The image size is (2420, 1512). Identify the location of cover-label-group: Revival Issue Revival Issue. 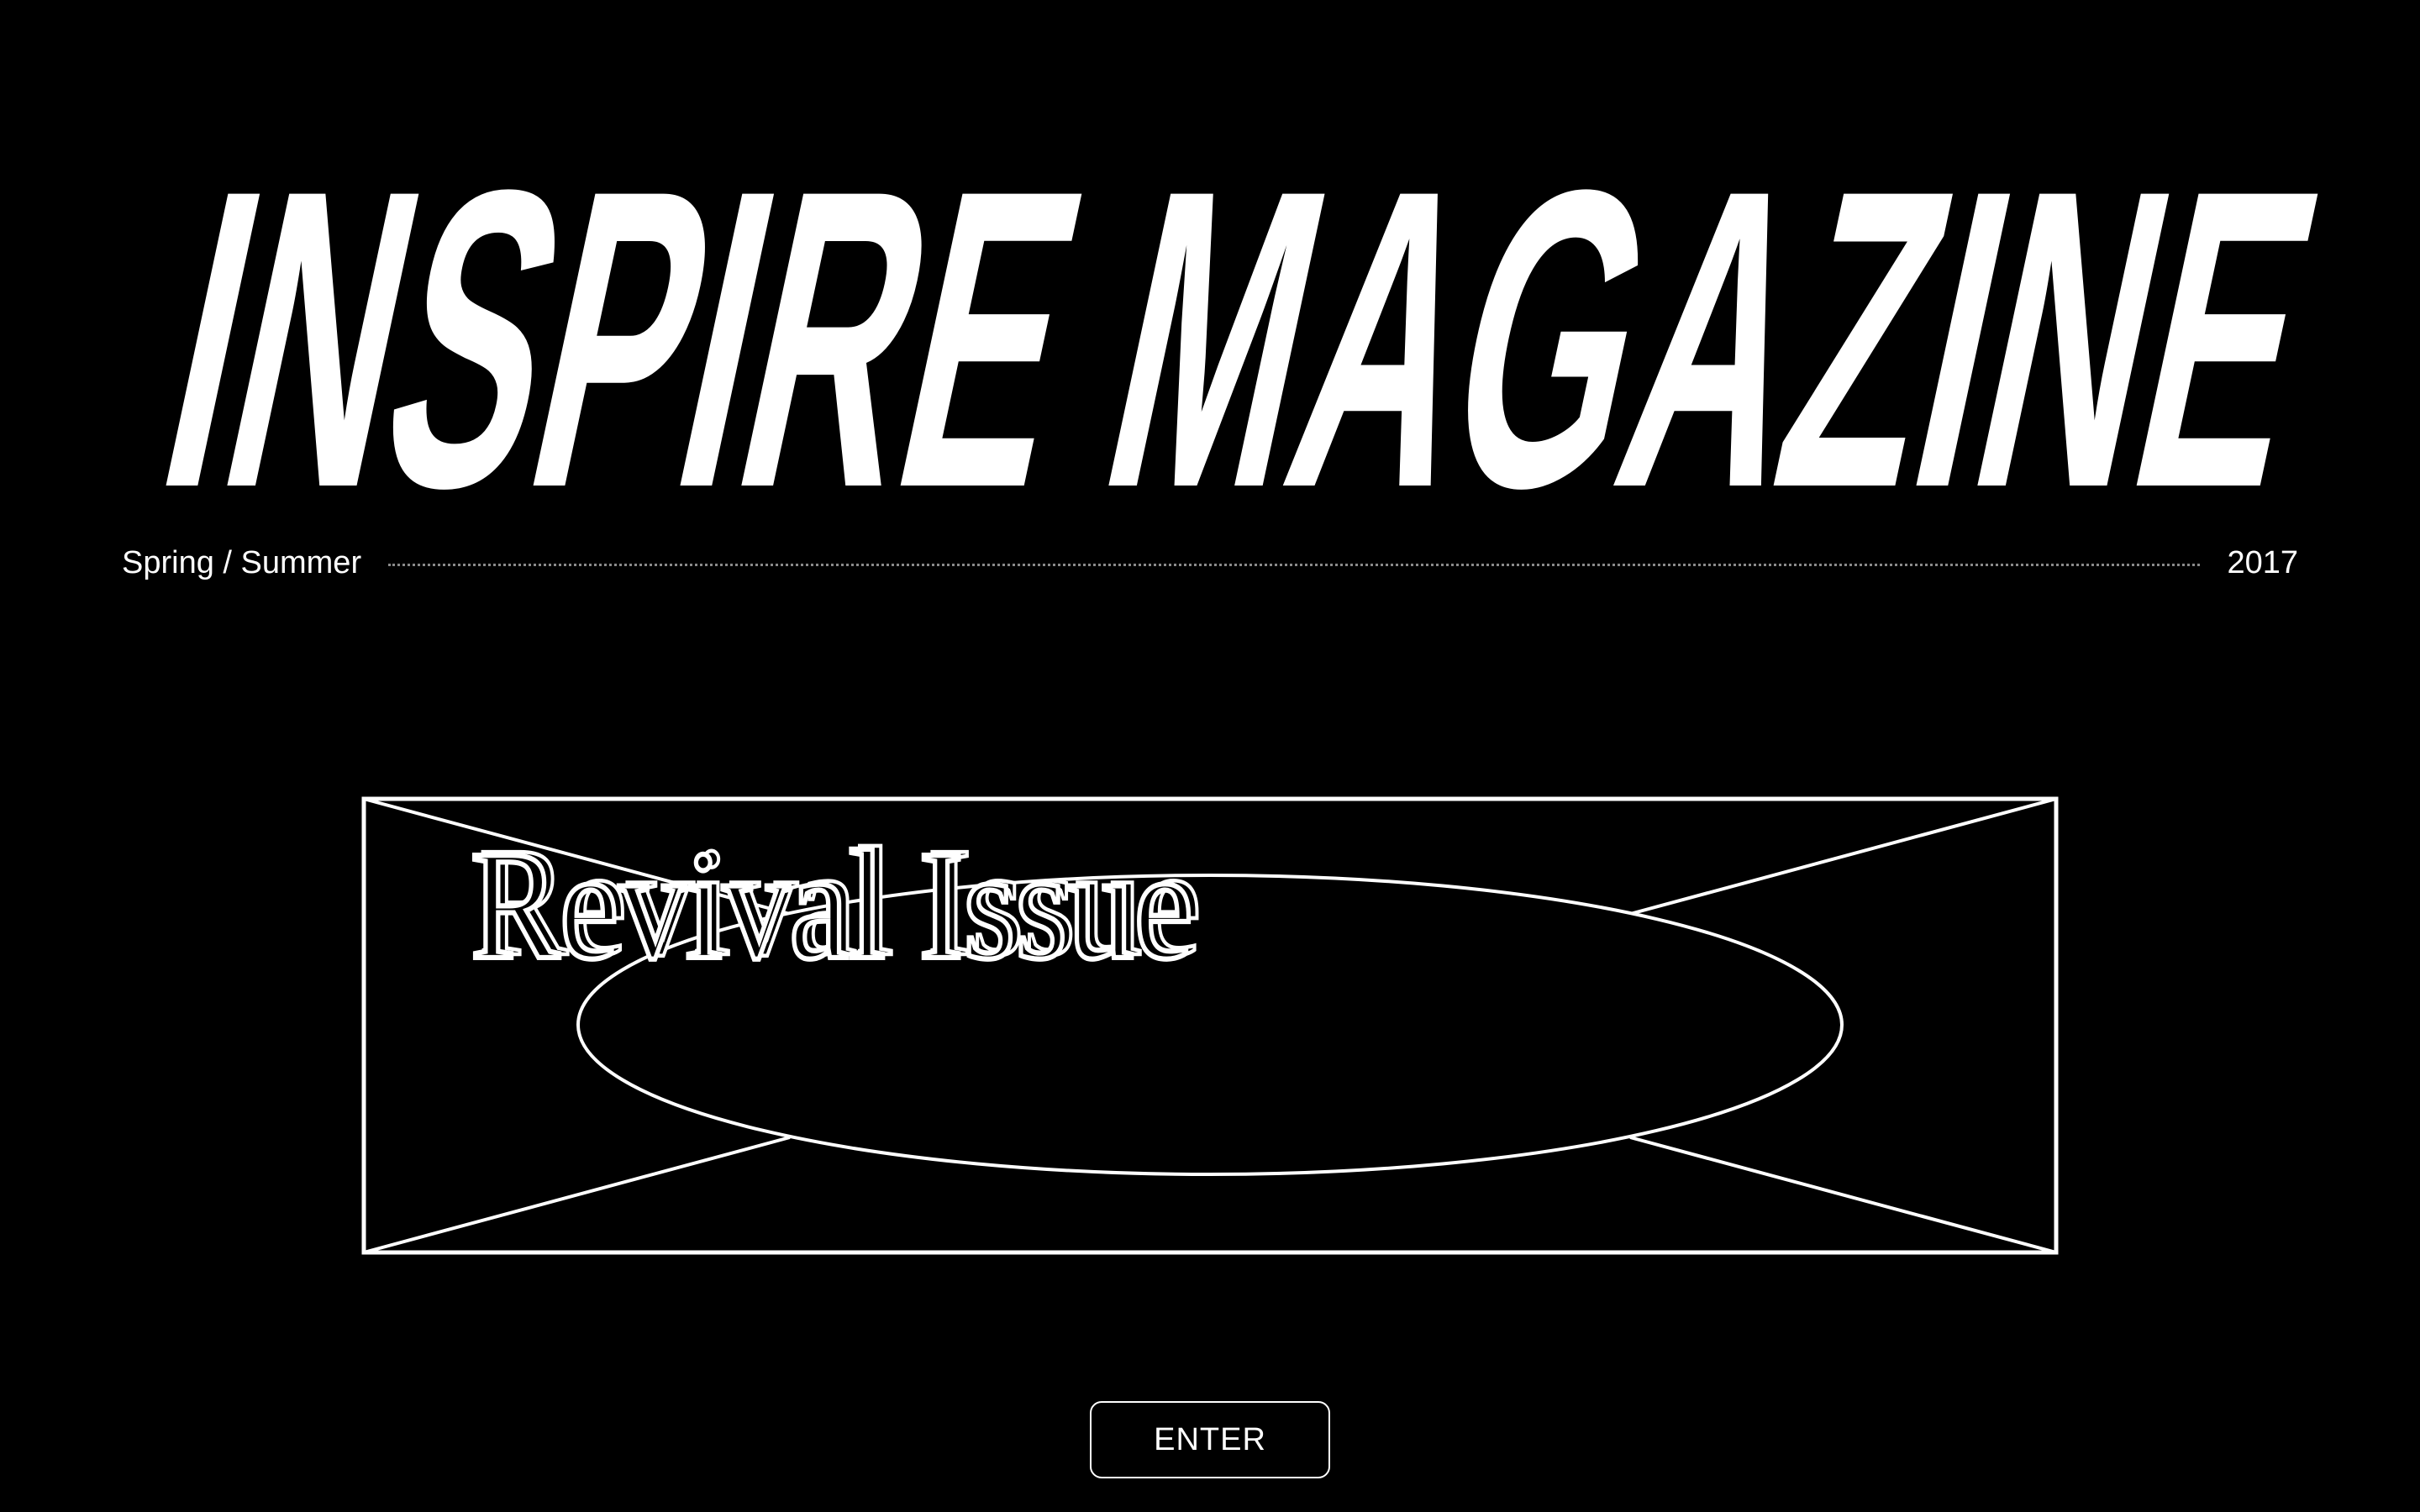
(836, 904).